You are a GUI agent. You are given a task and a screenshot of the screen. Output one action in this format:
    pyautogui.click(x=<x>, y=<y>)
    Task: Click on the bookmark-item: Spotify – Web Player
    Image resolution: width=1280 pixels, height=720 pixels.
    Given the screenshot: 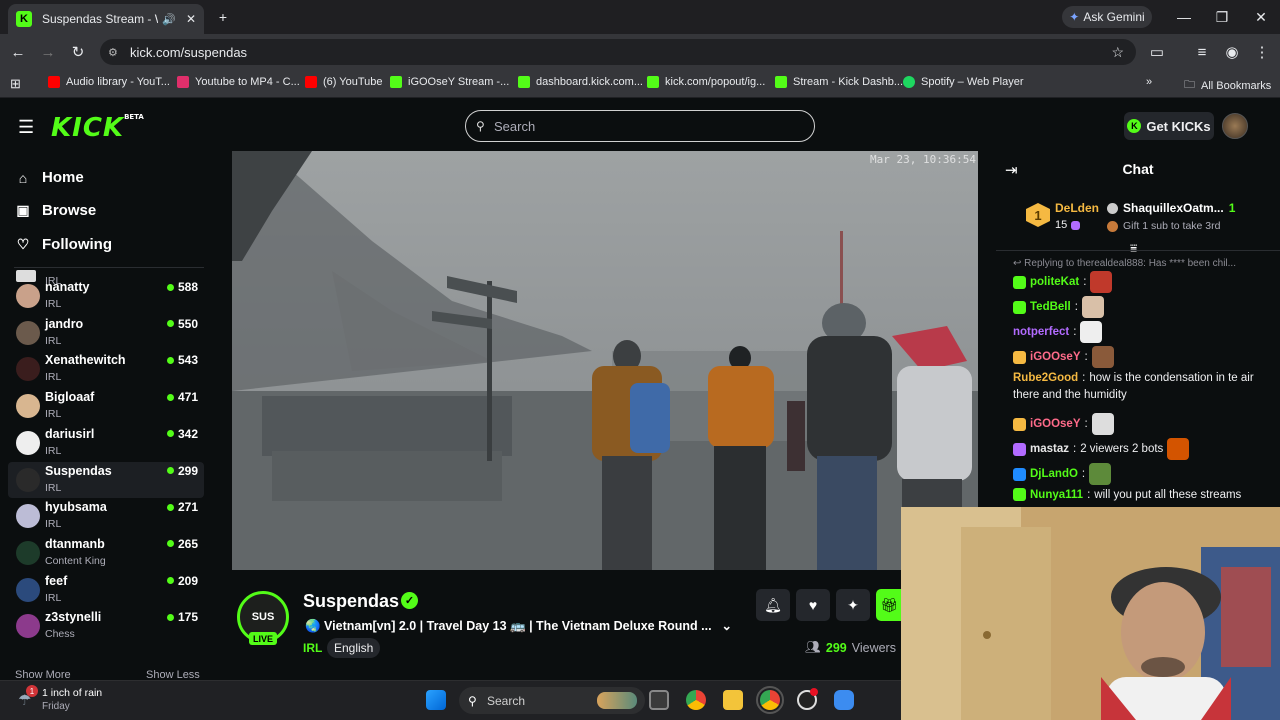 What is the action you would take?
    pyautogui.click(x=963, y=82)
    